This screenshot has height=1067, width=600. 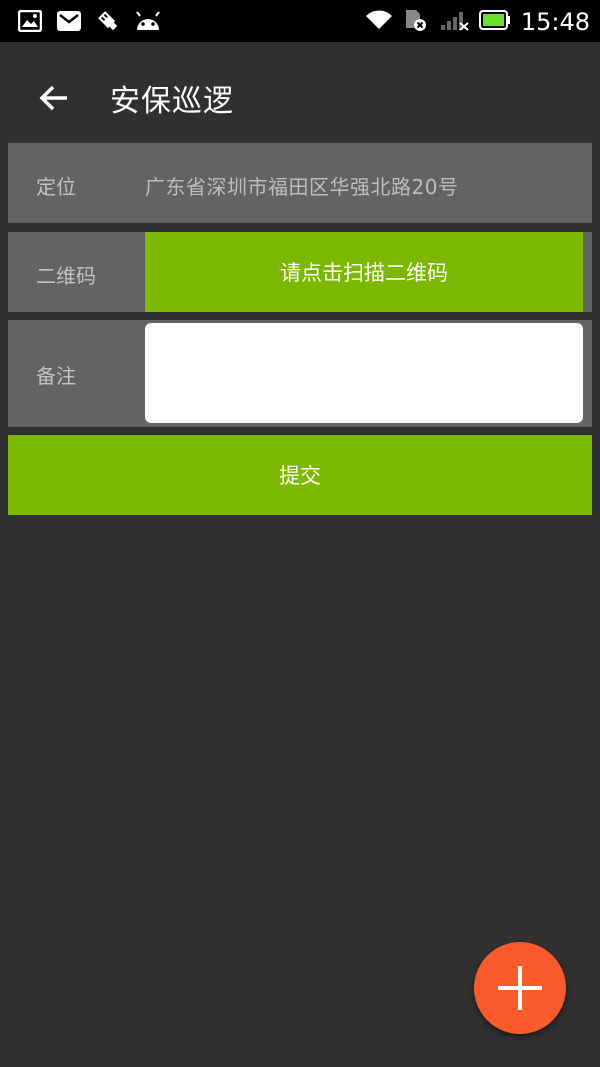 I want to click on add-fab-button, so click(x=520, y=988).